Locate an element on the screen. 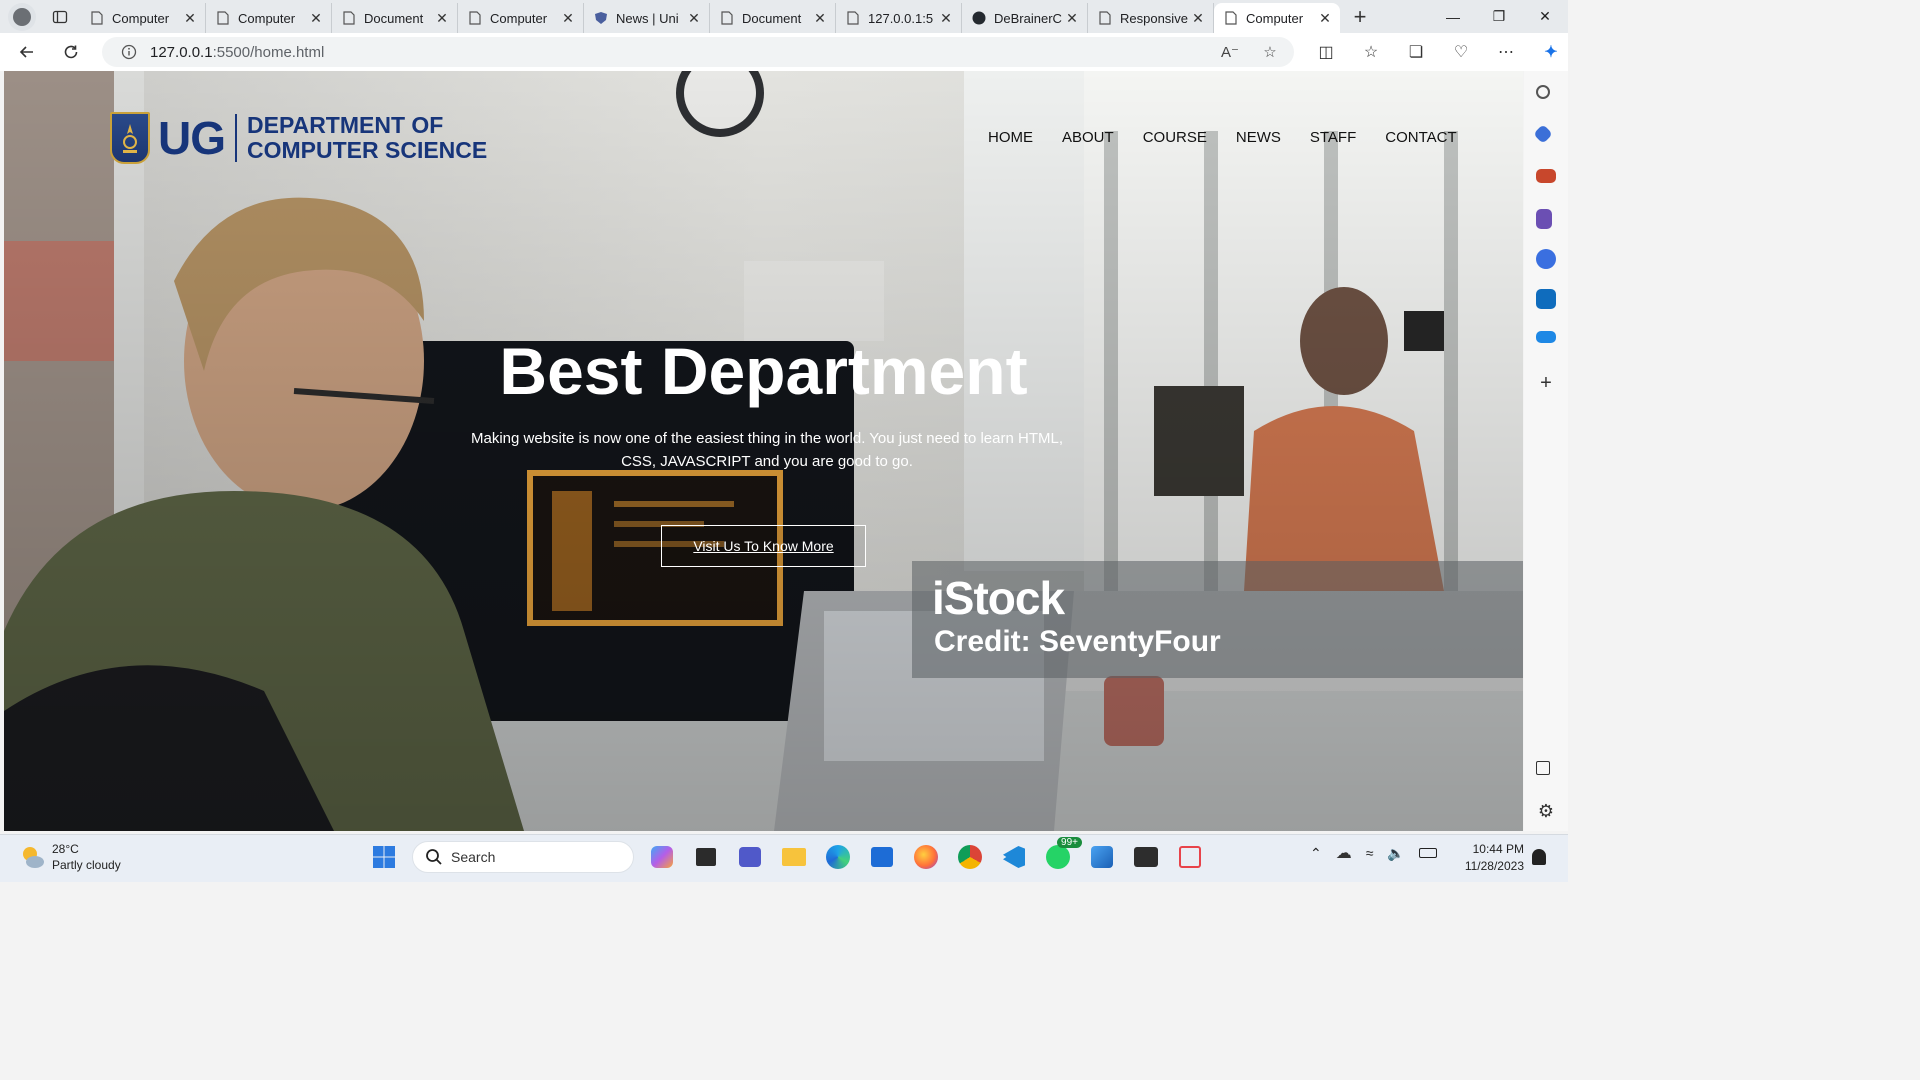 The width and height of the screenshot is (1920, 1080). tab-actions-icon is located at coordinates (60, 16).